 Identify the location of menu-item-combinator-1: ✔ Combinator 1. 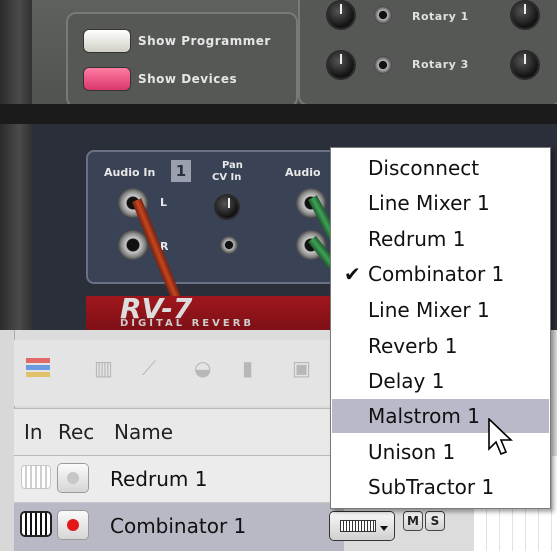
(440, 274).